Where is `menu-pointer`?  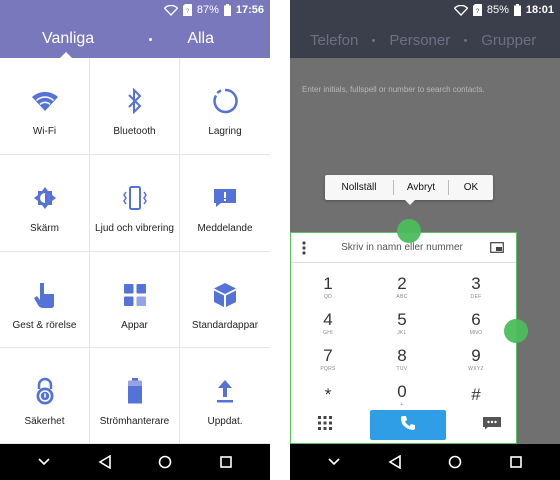 menu-pointer is located at coordinates (410, 202).